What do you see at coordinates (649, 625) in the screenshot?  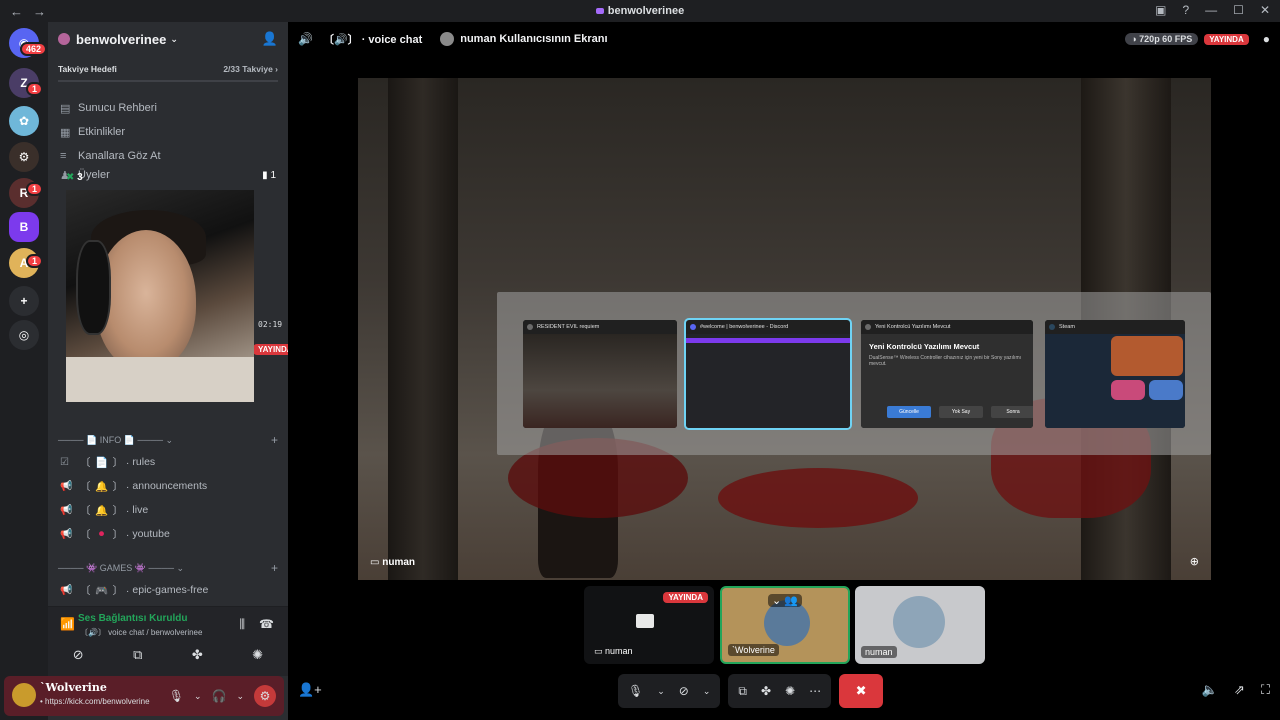 I see `participant-tile-stream: YAYINDA ▭ numan` at bounding box center [649, 625].